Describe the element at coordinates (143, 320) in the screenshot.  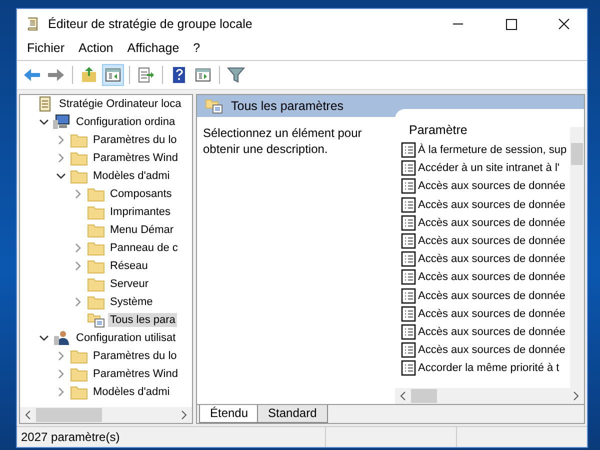
I see `tree-item: Tous les para` at that location.